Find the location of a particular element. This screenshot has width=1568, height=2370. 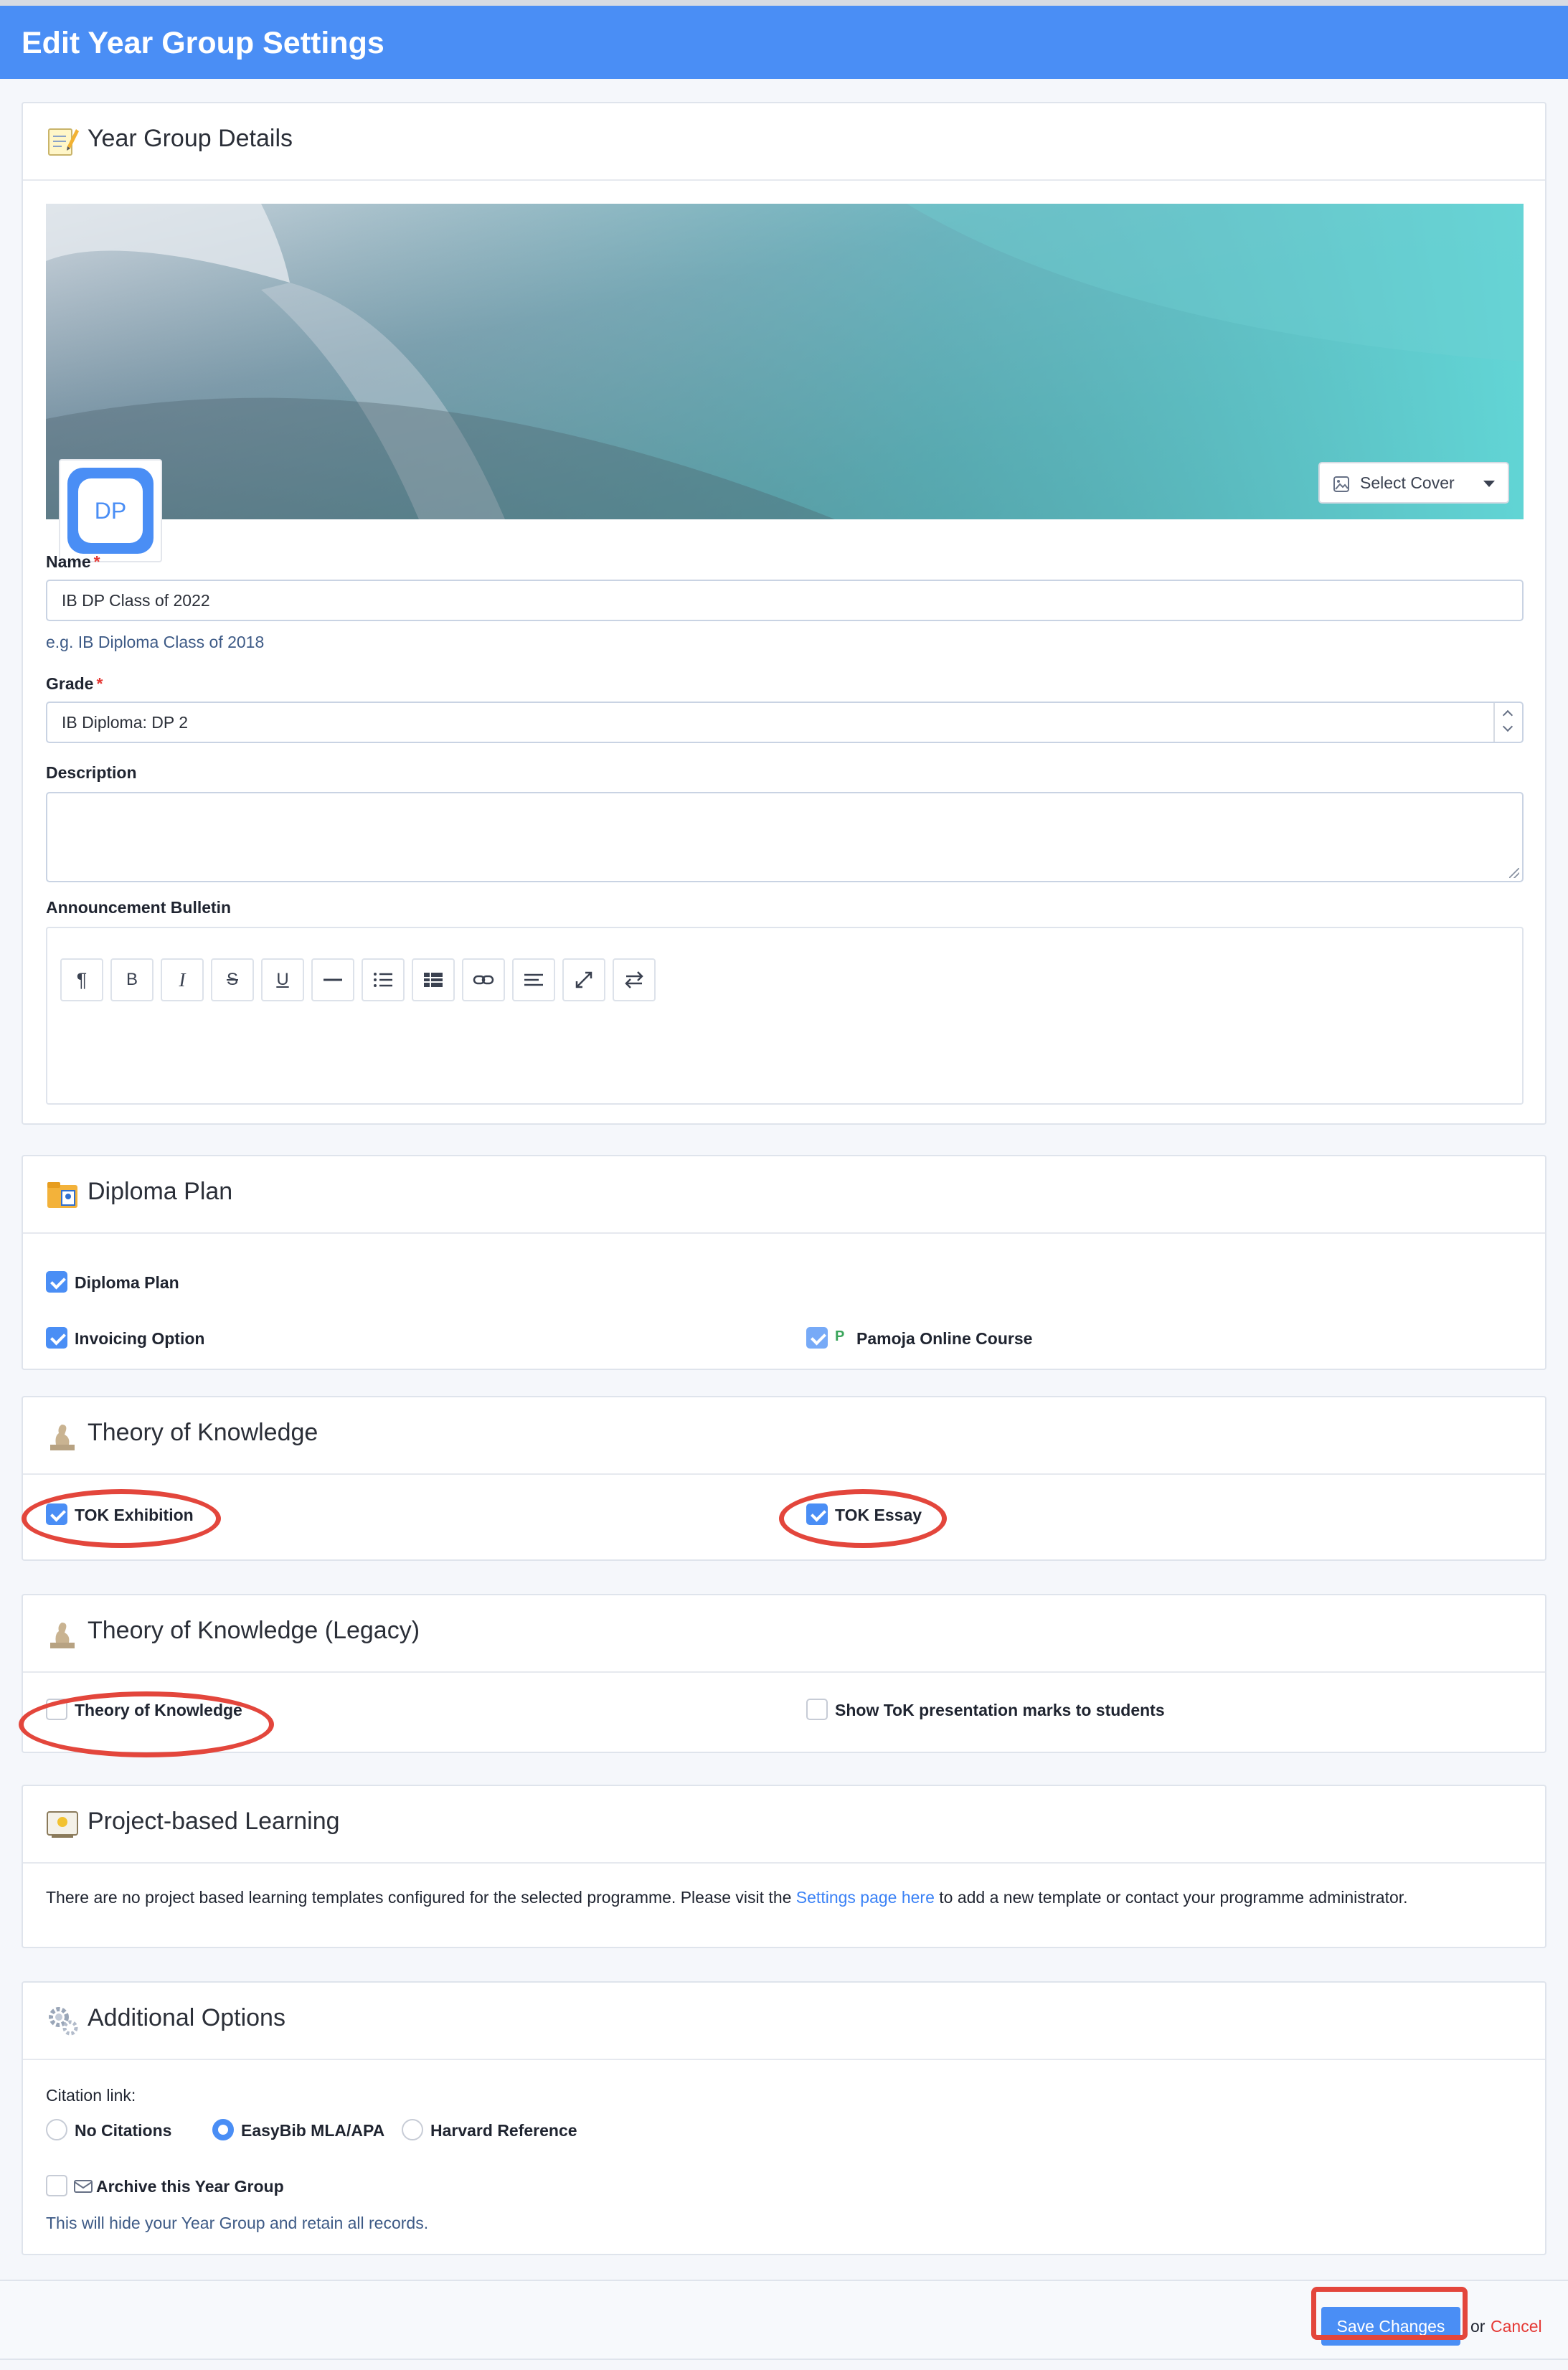

underline-button: U is located at coordinates (283, 980).